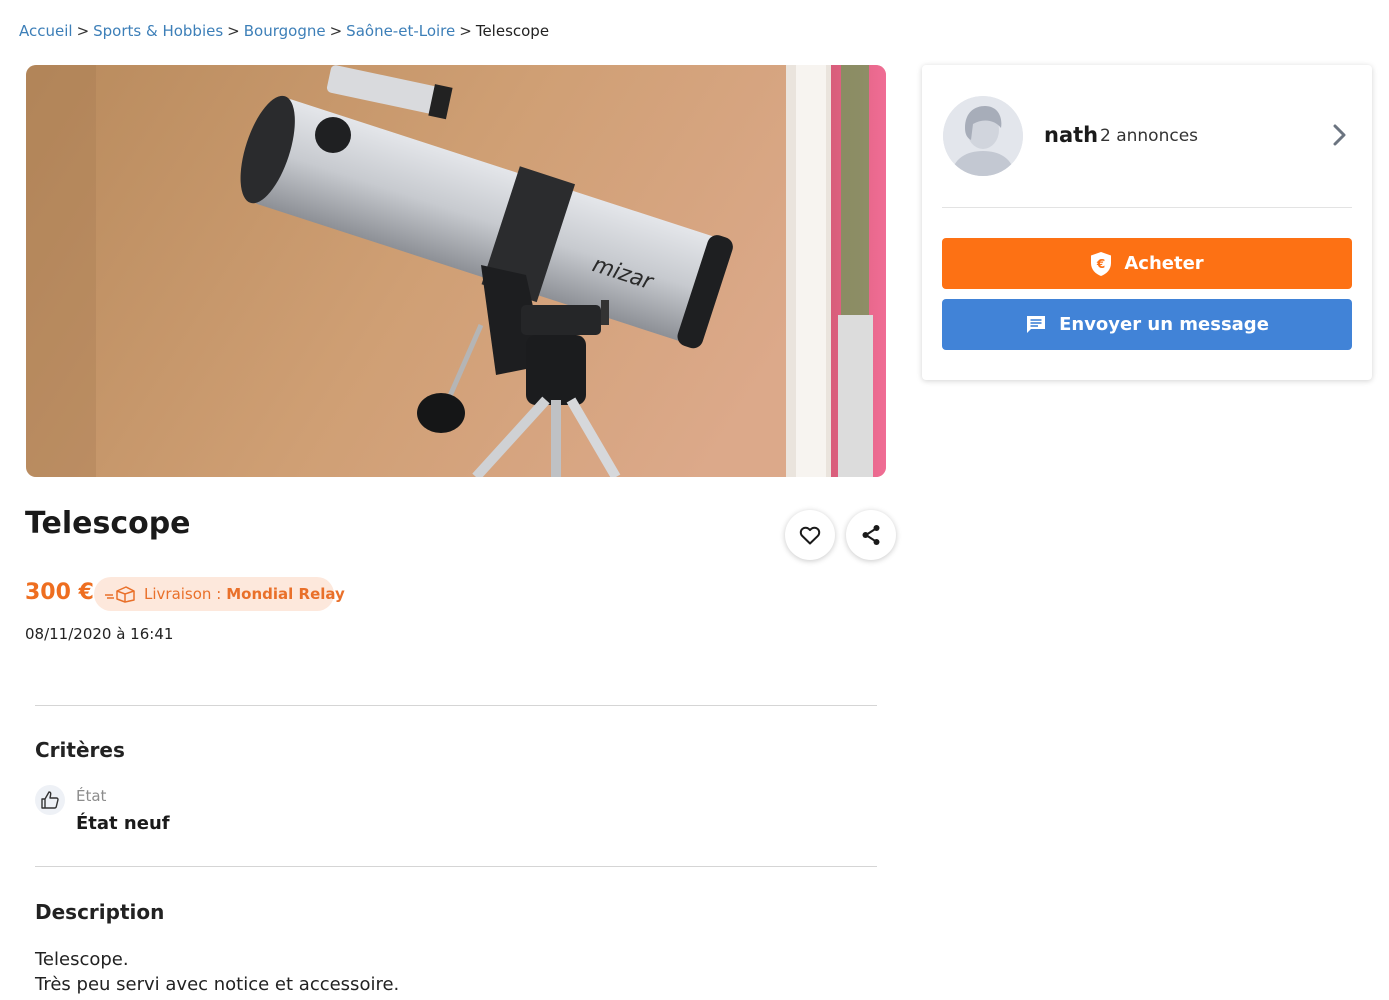  Describe the element at coordinates (1149, 136) in the screenshot. I see `seller-ads-count: 2 annonces` at that location.